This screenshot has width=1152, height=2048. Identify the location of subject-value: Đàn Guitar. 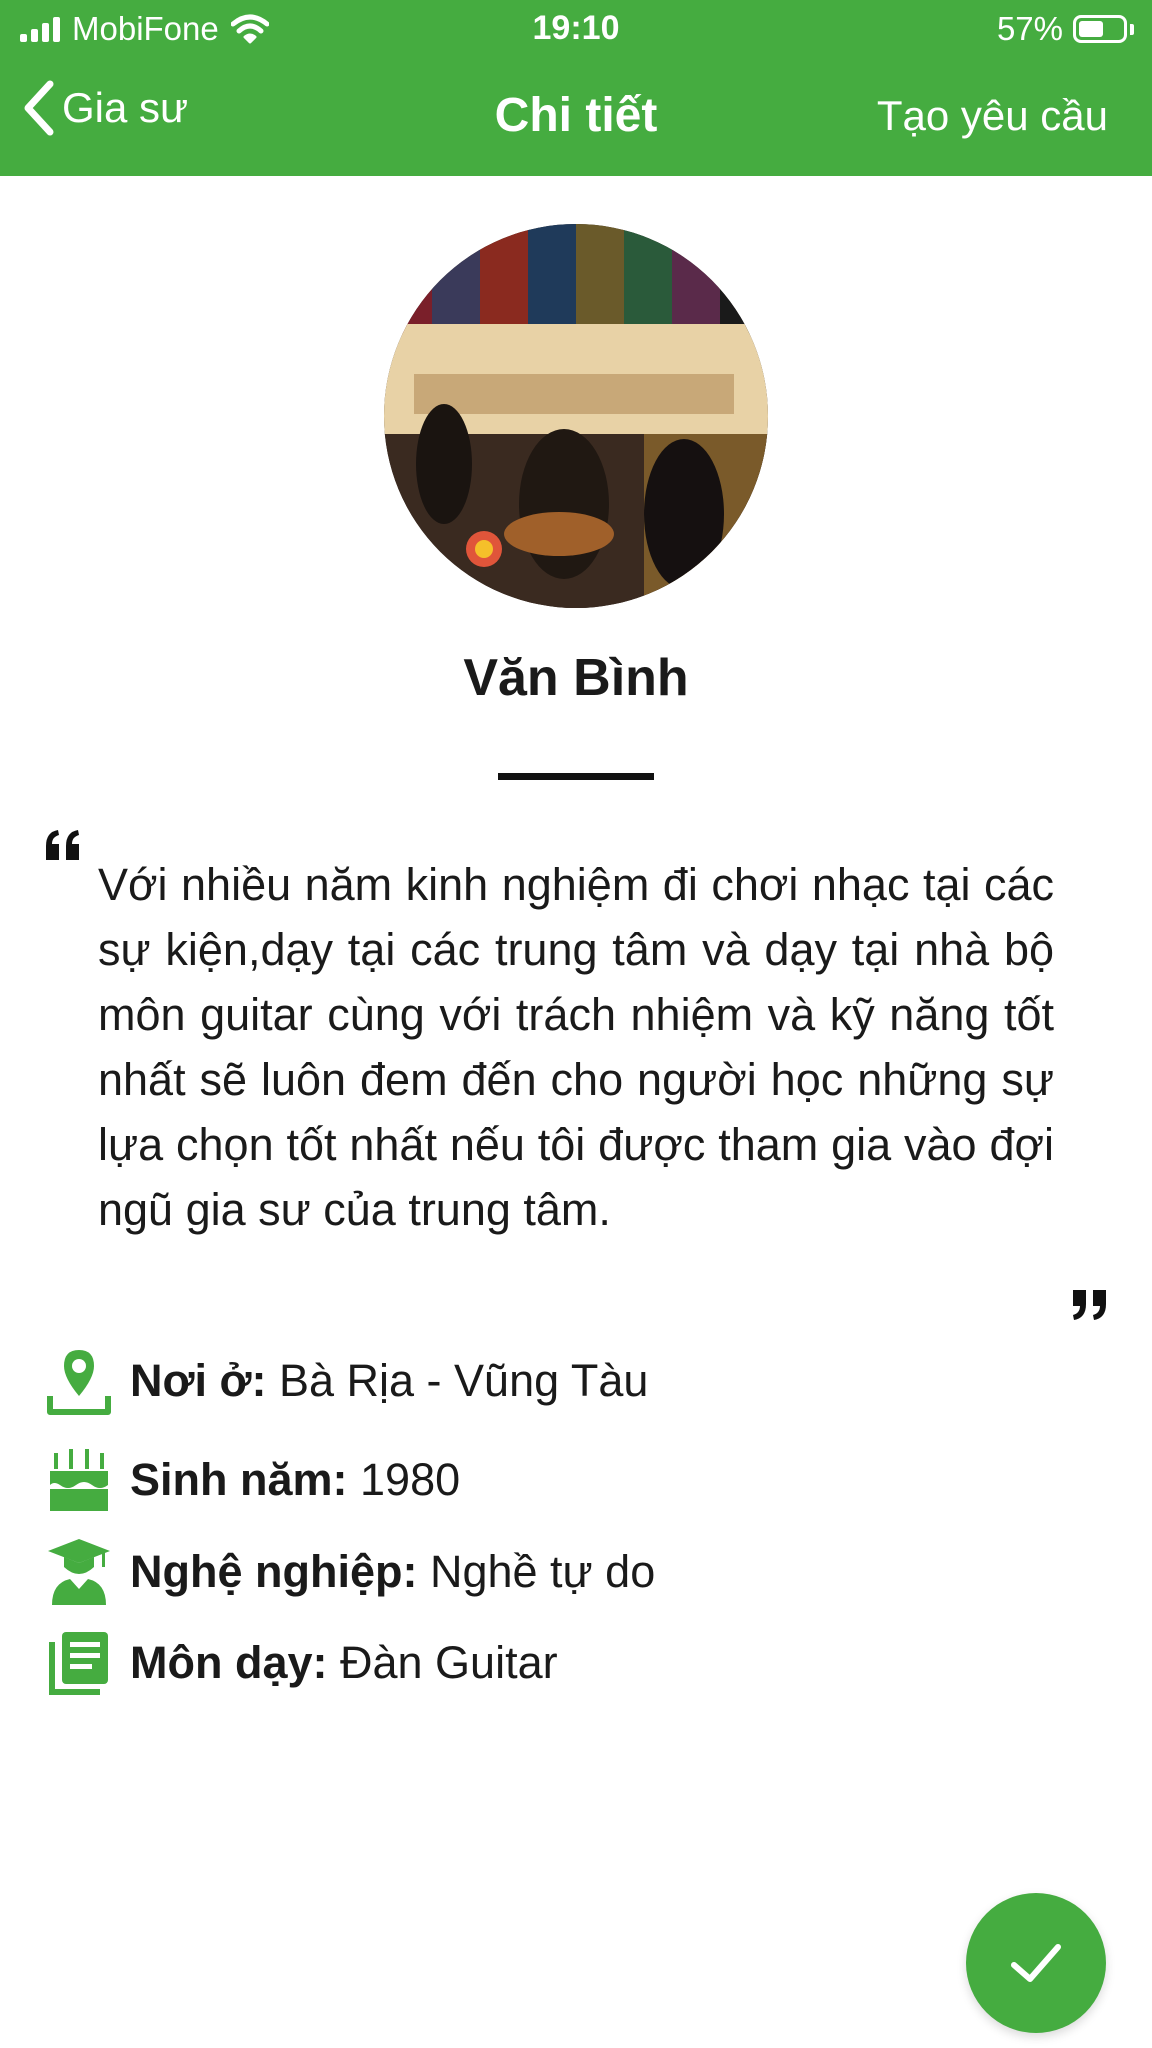
(442, 1662).